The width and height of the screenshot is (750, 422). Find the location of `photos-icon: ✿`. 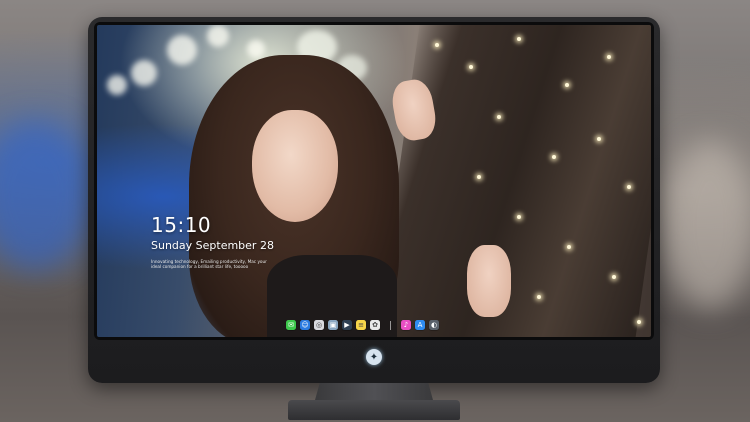

photos-icon: ✿ is located at coordinates (375, 325).